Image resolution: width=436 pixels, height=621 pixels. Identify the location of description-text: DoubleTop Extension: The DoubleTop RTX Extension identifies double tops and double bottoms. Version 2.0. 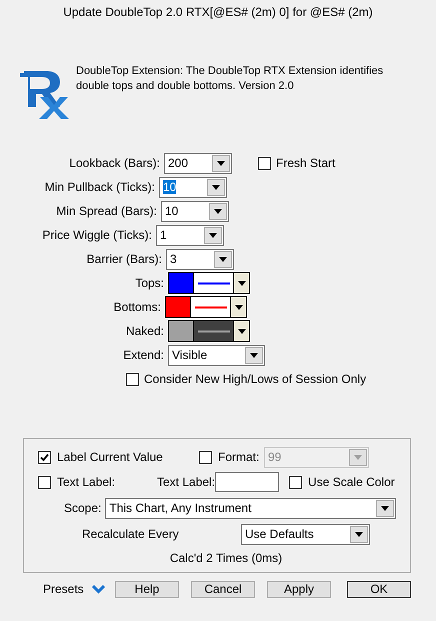
(230, 79).